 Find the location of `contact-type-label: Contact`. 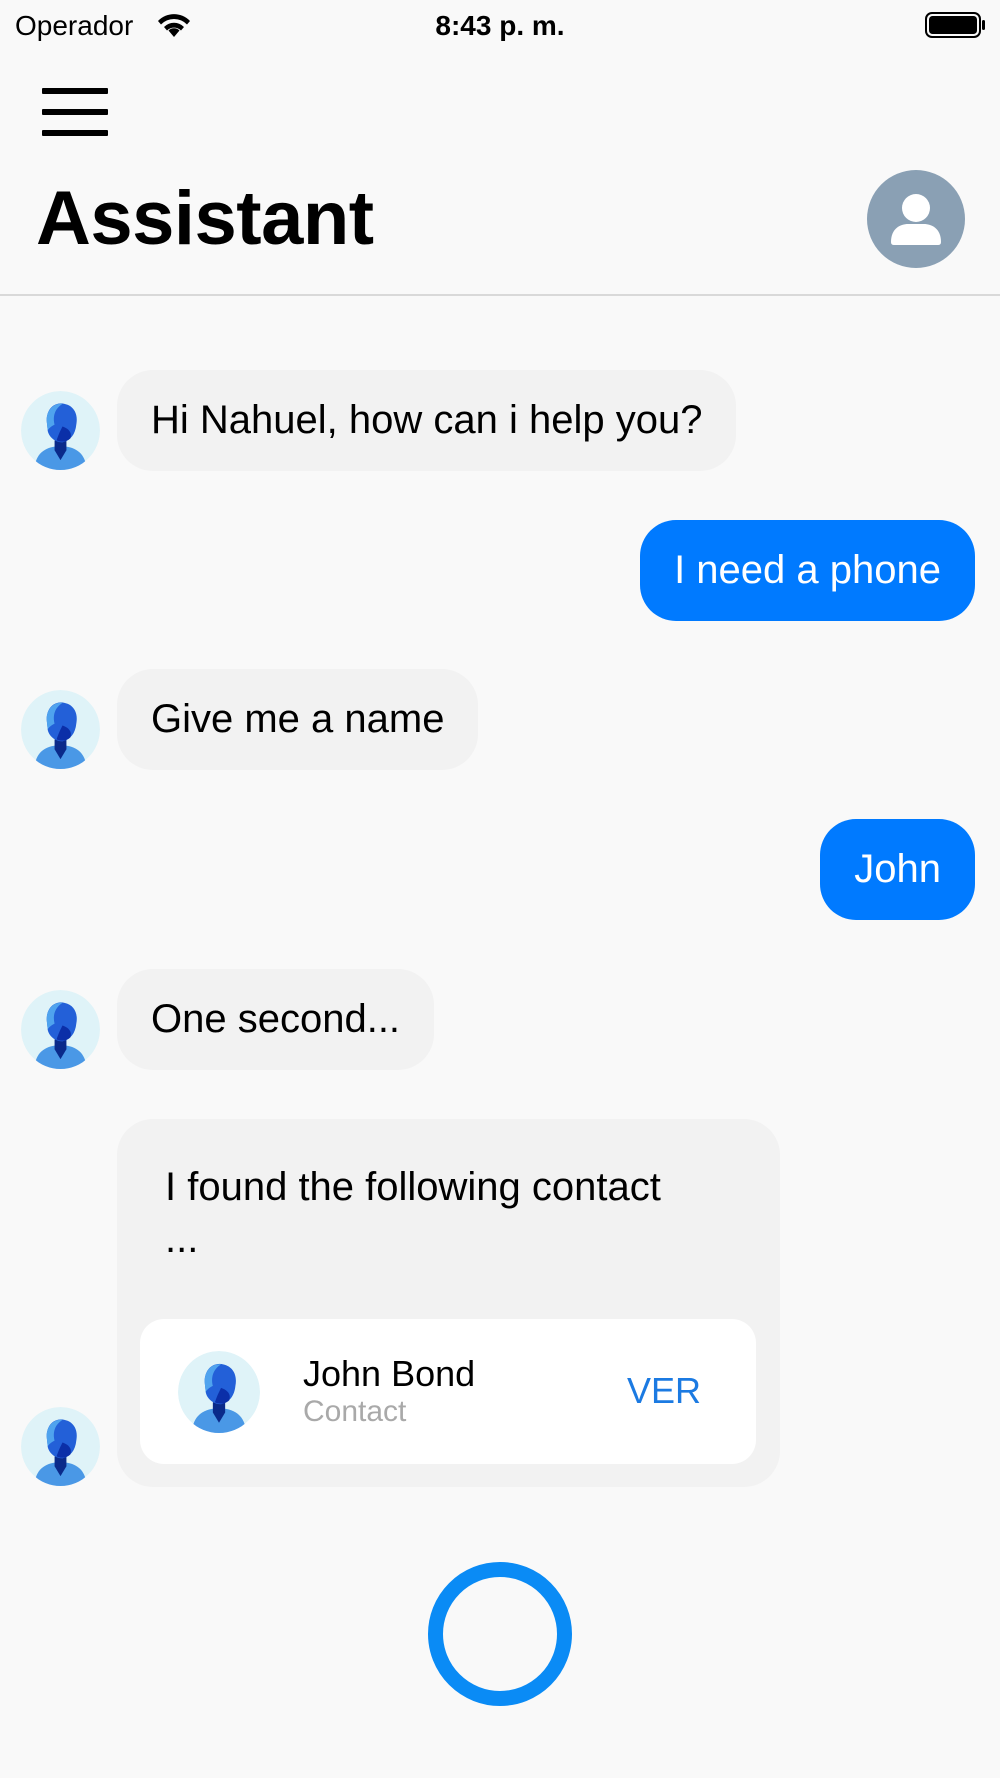

contact-type-label: Contact is located at coordinates (355, 1411).